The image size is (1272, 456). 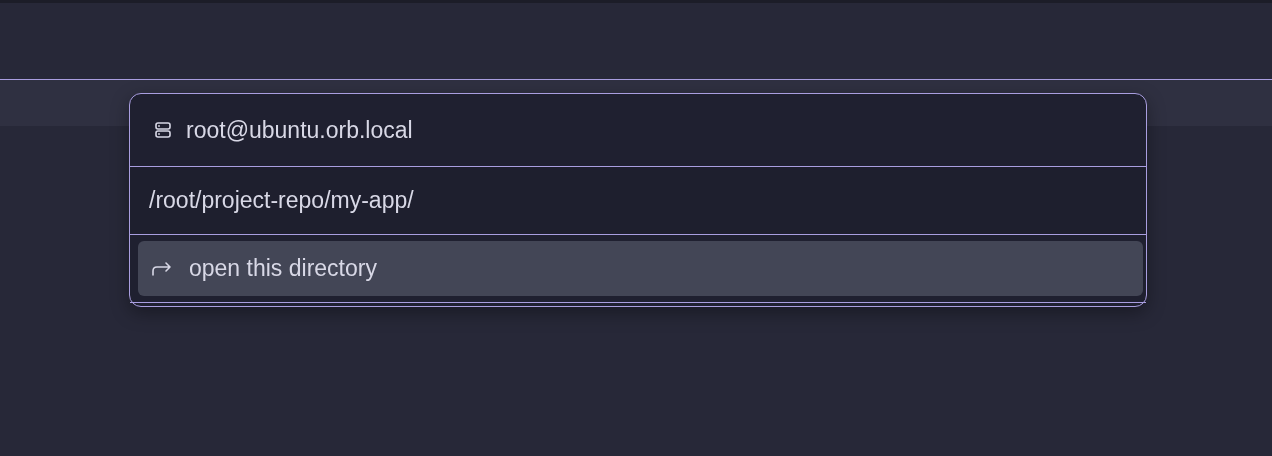 What do you see at coordinates (640, 268) in the screenshot?
I see `menu-item: open this directory` at bounding box center [640, 268].